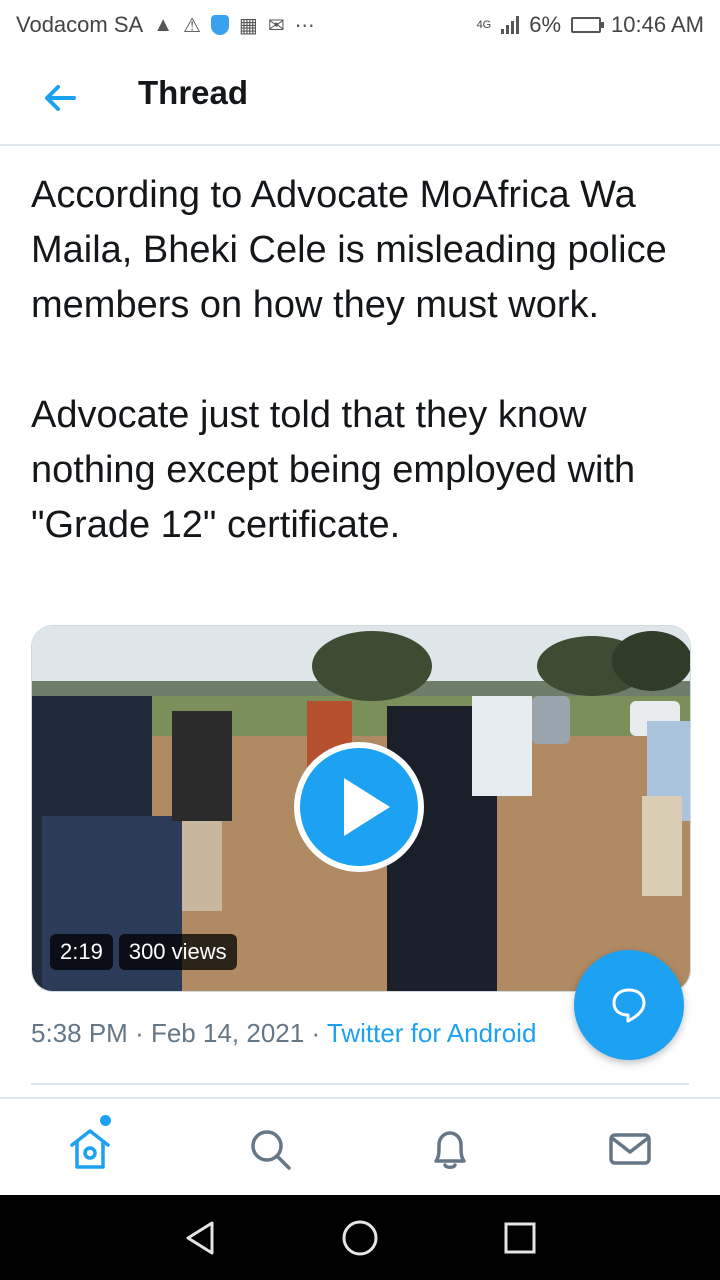 The width and height of the screenshot is (720, 1280). I want to click on video-meta: 2:19 300 views, so click(143, 952).